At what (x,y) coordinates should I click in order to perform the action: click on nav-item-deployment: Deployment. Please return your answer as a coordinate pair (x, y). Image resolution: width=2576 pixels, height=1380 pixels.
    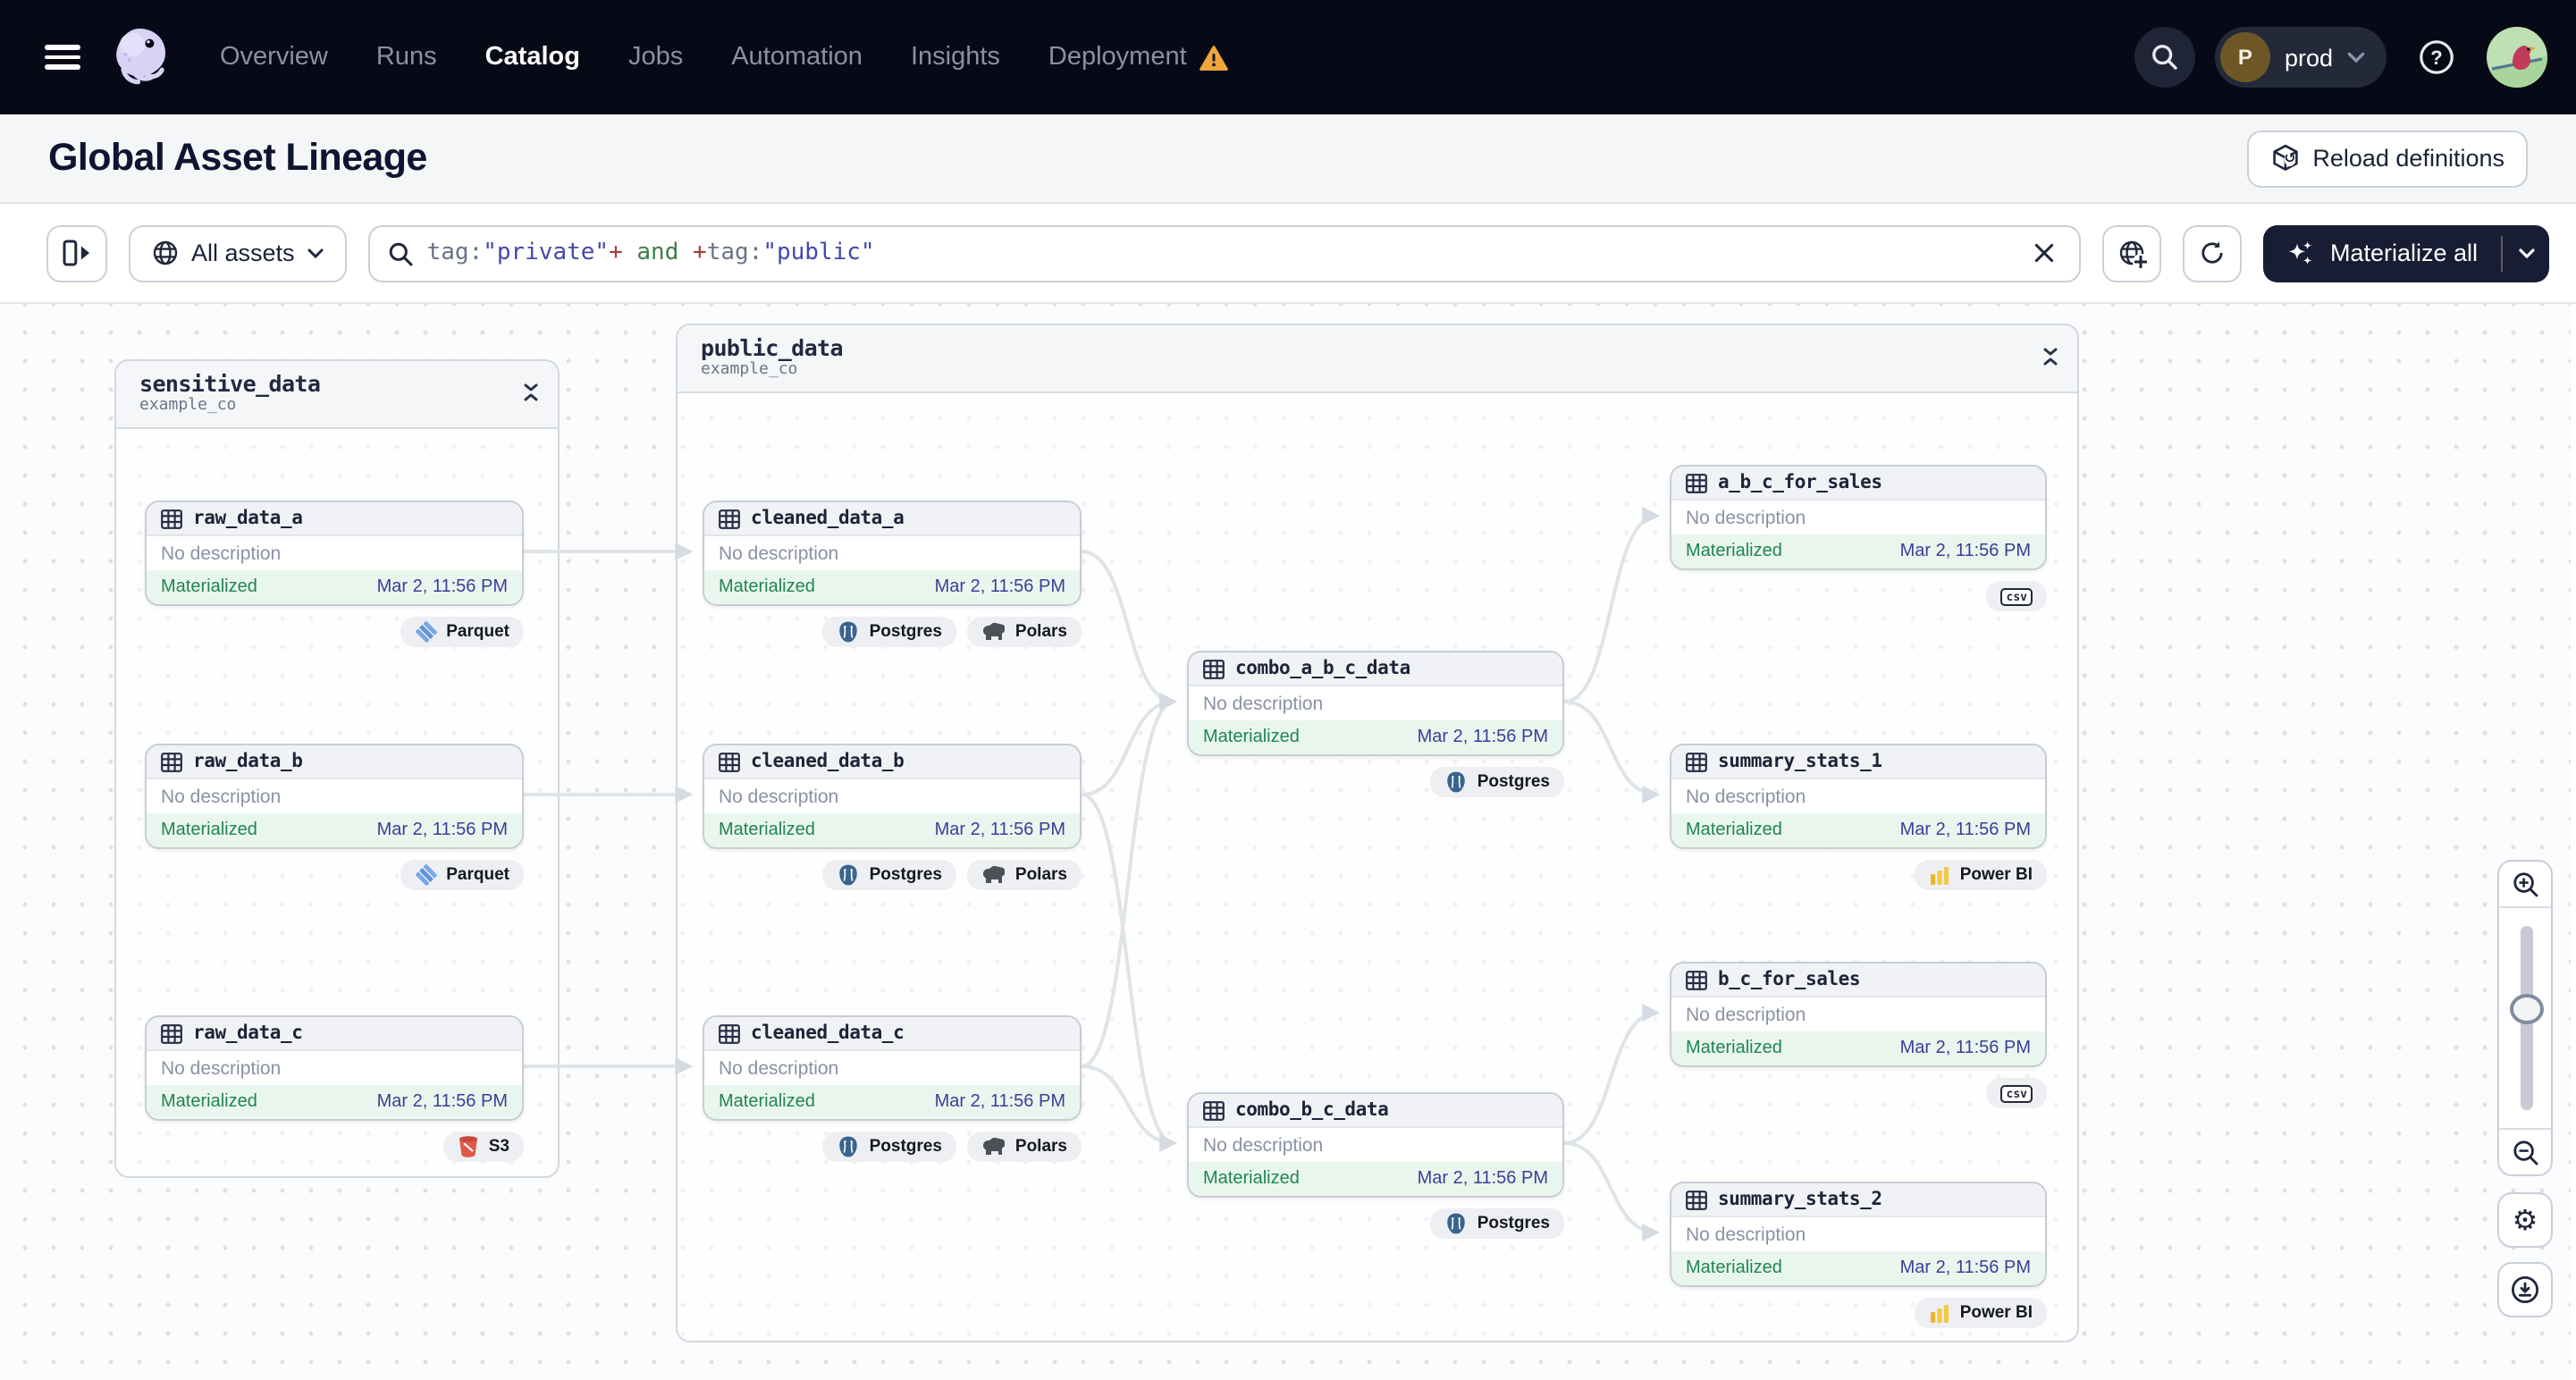
    Looking at the image, I should click on (1118, 57).